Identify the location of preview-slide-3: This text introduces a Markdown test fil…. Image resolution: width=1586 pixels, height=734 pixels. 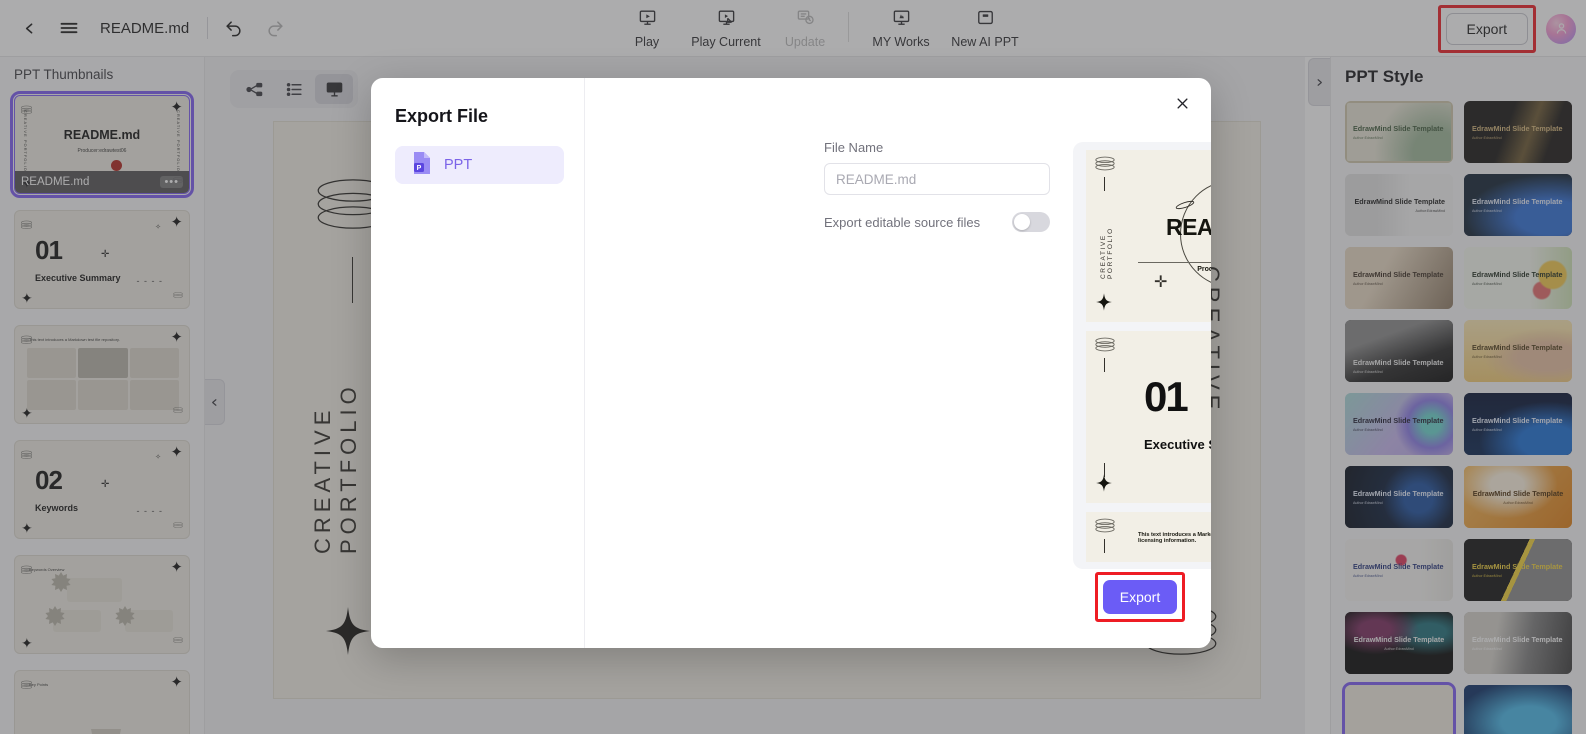
(1148, 537).